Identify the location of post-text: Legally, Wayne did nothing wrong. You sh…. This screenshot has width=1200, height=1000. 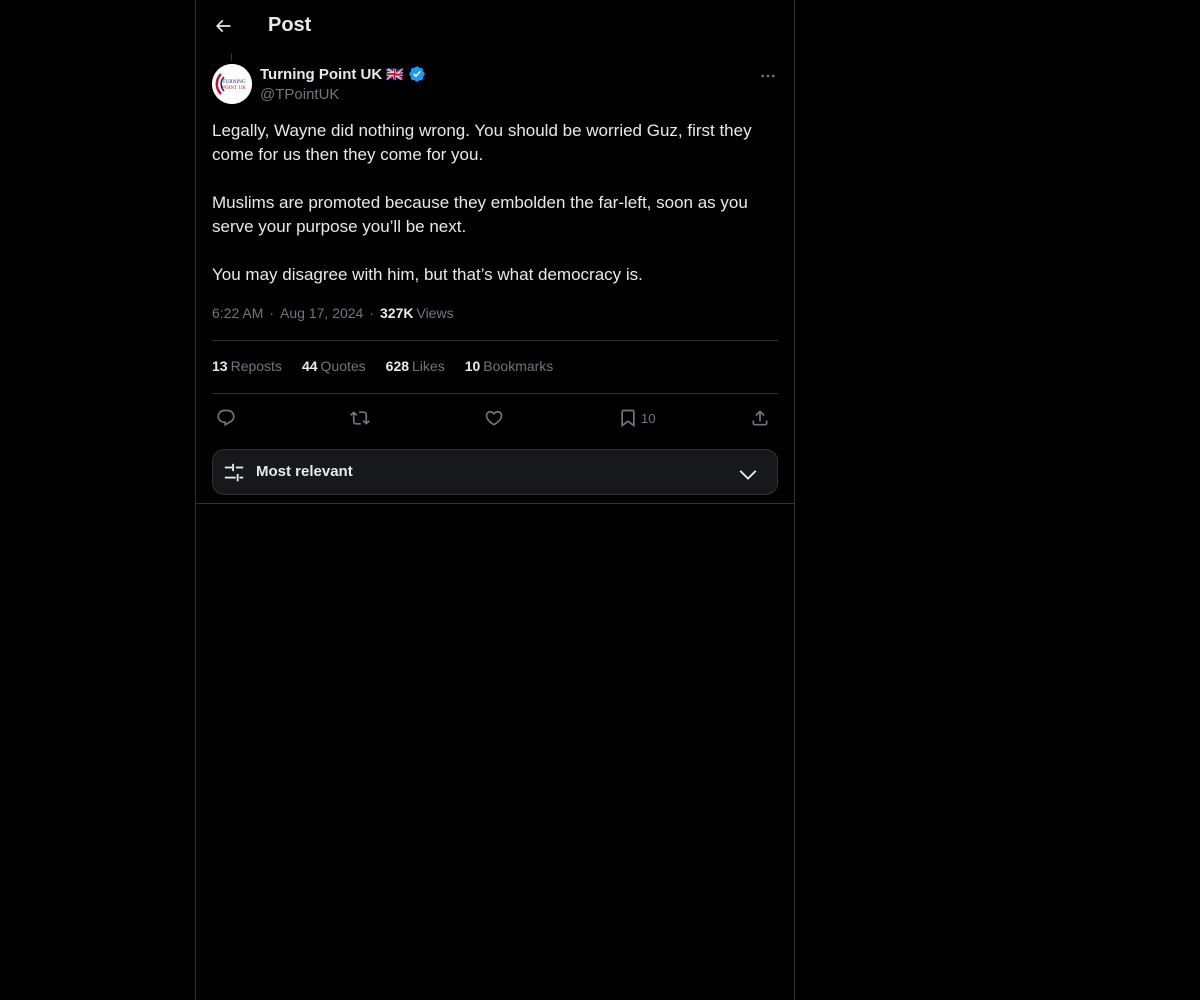
(495, 203).